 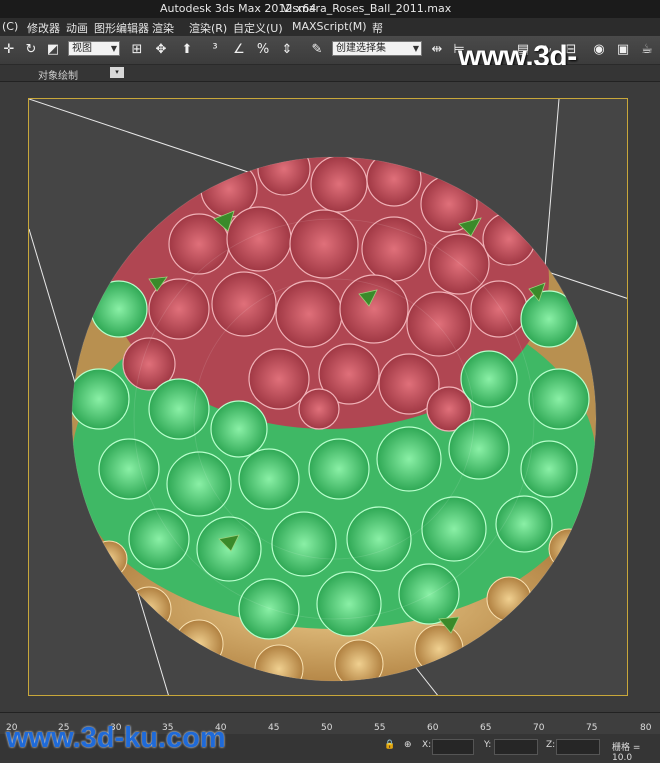 What do you see at coordinates (117, 72) in the screenshot?
I see `ribbon-dropdown-button: ▾` at bounding box center [117, 72].